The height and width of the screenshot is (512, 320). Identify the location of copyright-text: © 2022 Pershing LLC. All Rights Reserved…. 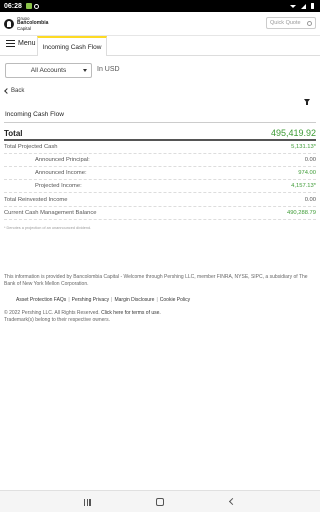
(52, 313).